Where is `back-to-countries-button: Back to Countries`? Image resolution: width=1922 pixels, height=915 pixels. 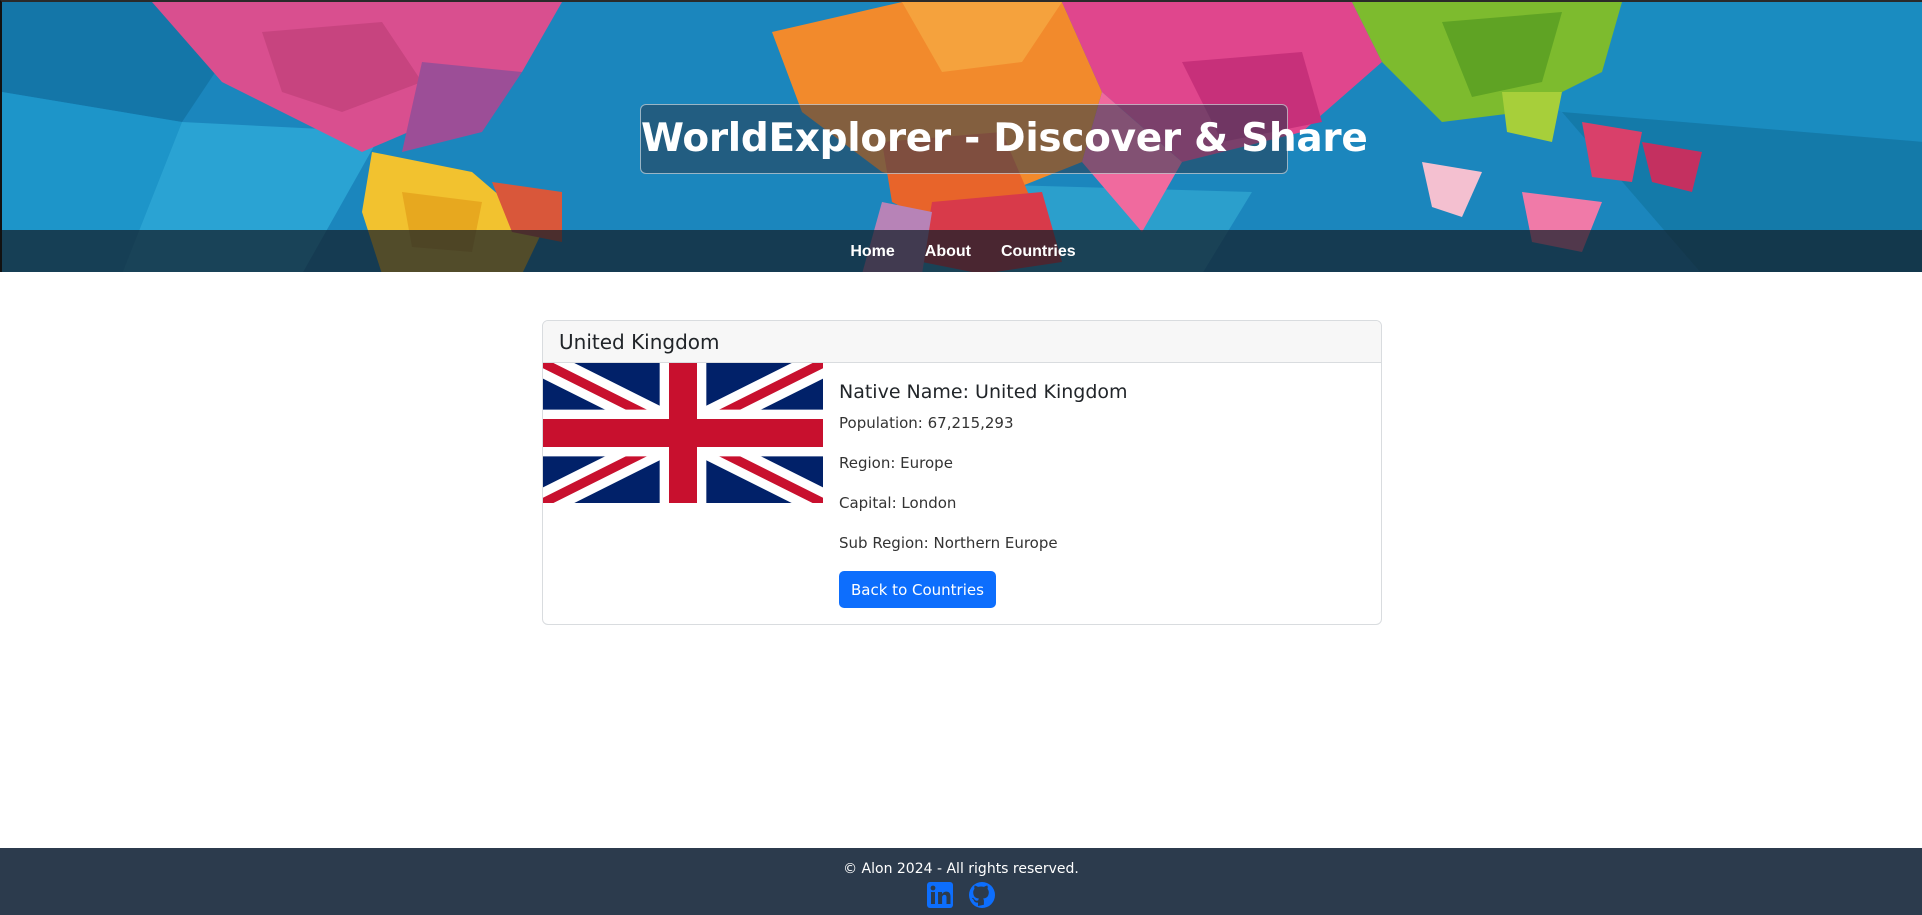 back-to-countries-button: Back to Countries is located at coordinates (917, 589).